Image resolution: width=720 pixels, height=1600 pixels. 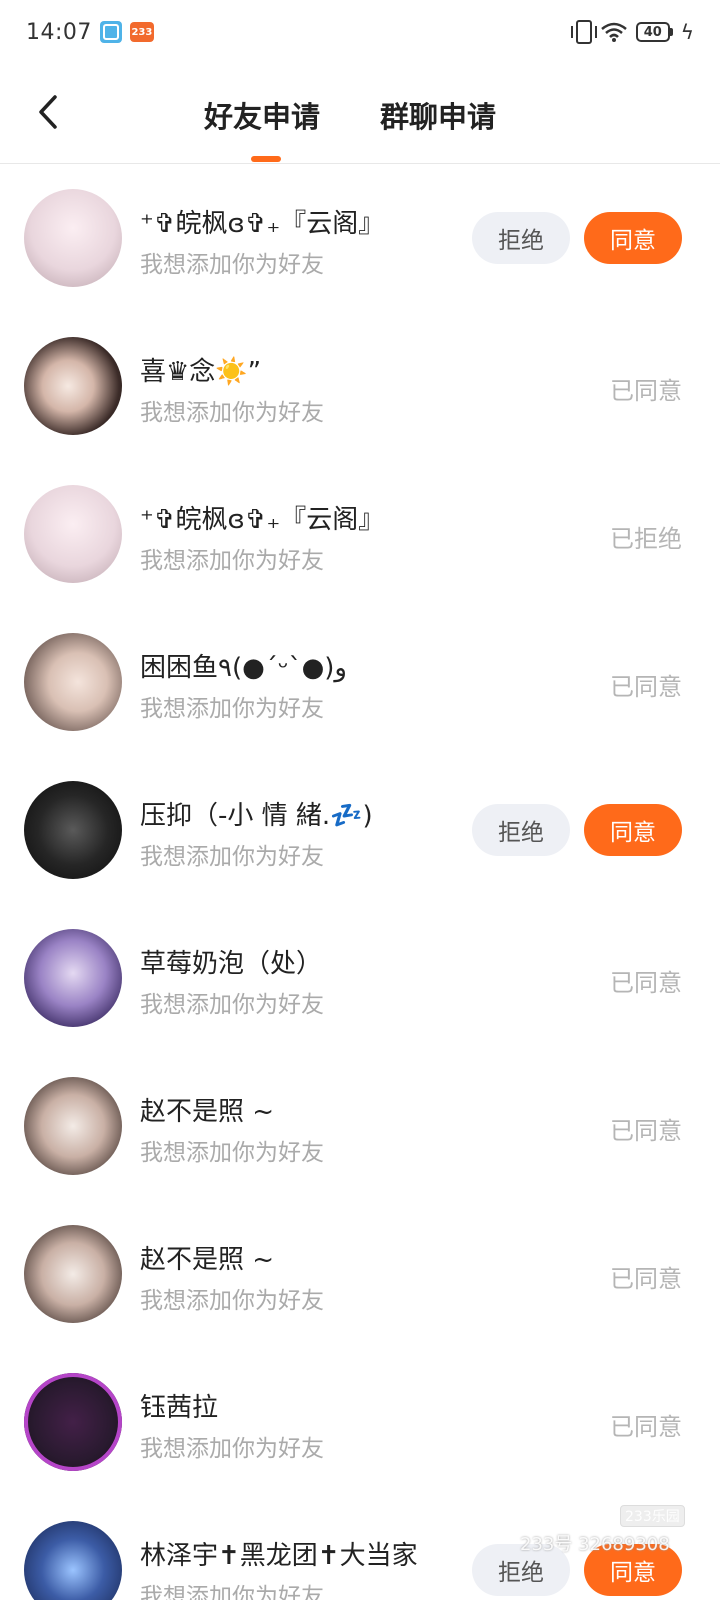 What do you see at coordinates (583, 32) in the screenshot?
I see `vibrate-icon` at bounding box center [583, 32].